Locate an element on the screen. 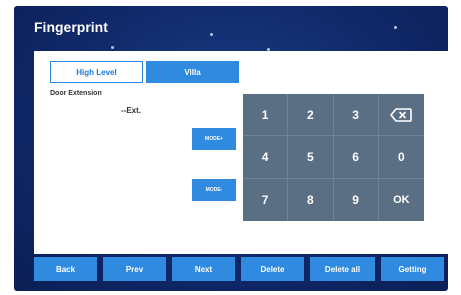 Image resolution: width=461 pixels, height=295 pixels. key-8: 8 is located at coordinates (311, 199).